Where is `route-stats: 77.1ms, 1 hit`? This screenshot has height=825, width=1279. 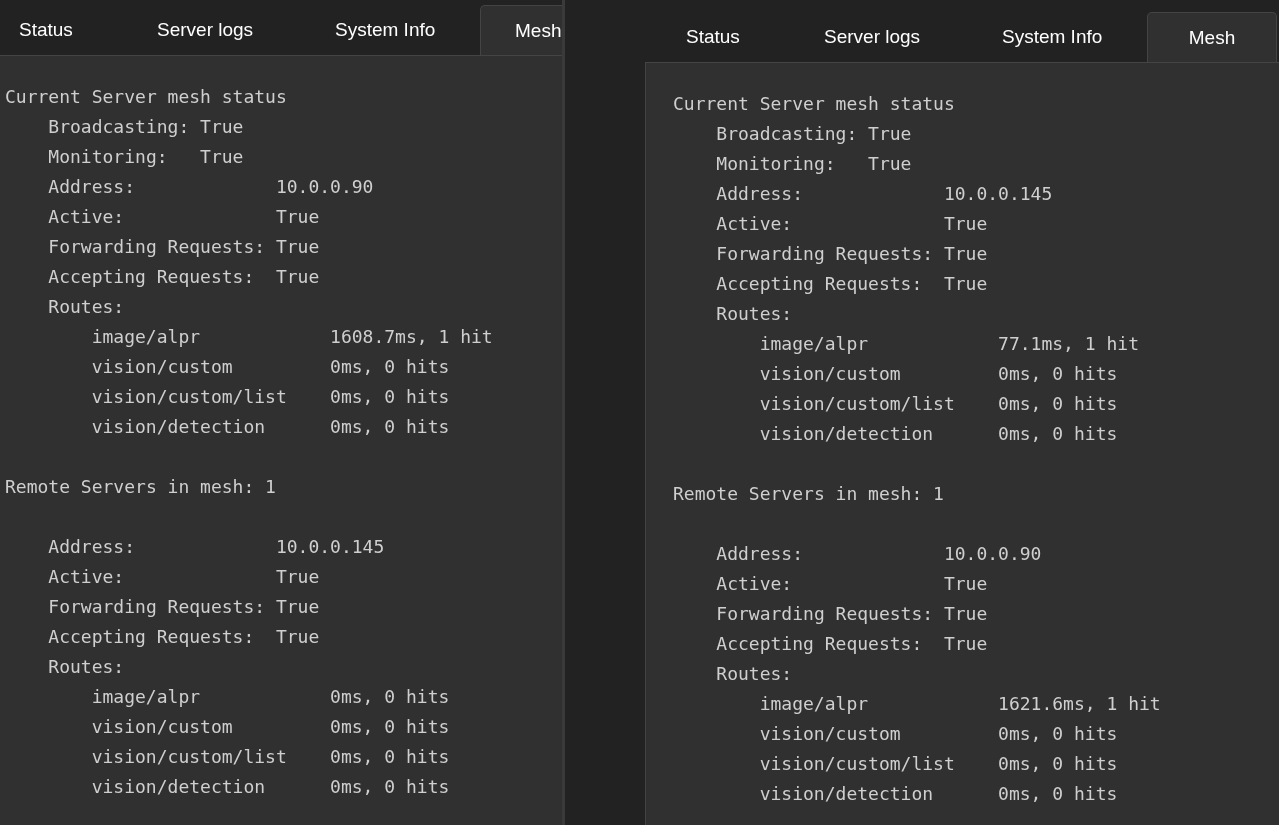
route-stats: 77.1ms, 1 hit is located at coordinates (1068, 344).